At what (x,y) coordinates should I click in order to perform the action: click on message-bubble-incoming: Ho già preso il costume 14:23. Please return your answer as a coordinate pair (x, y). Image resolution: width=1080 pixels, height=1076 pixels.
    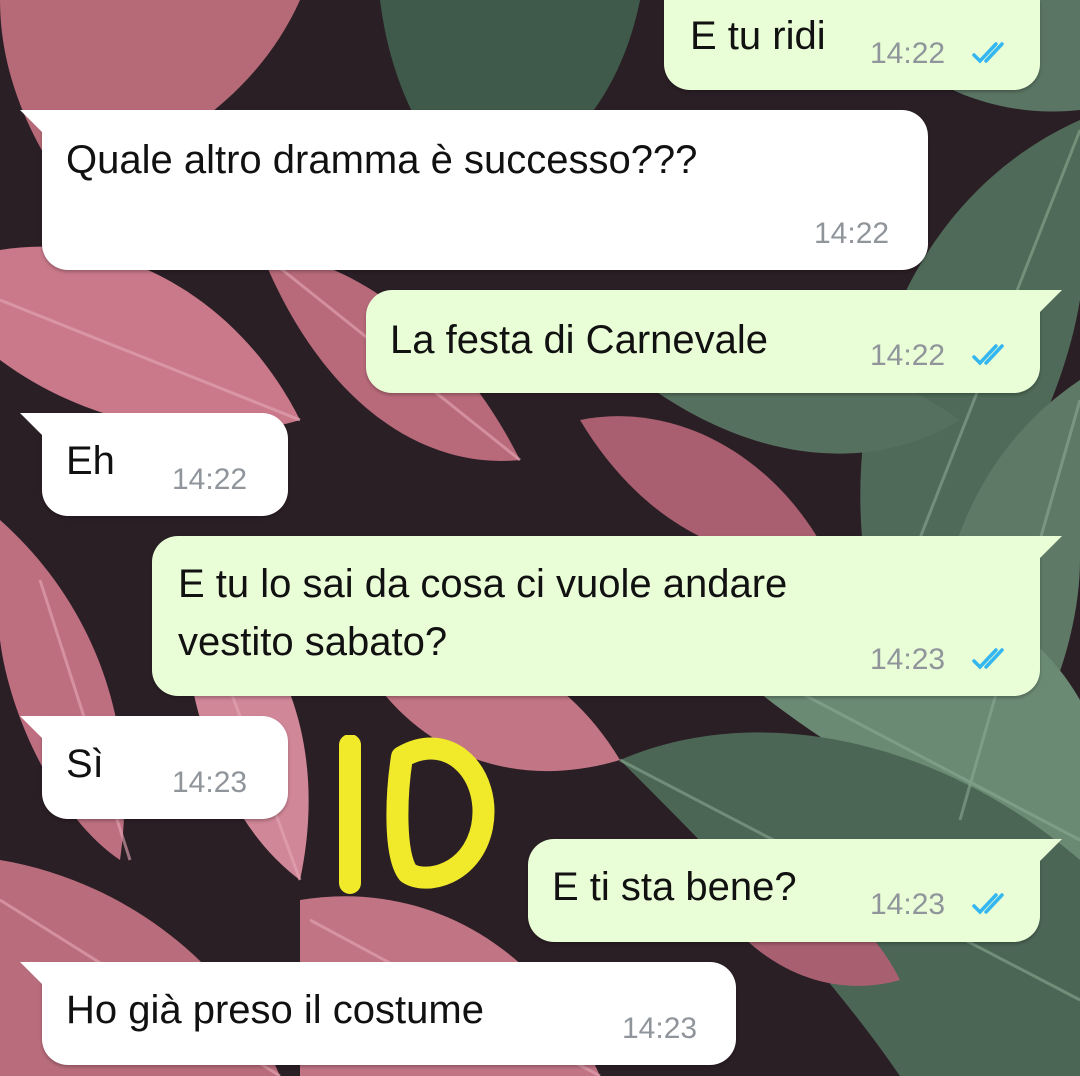
    Looking at the image, I should click on (378, 1013).